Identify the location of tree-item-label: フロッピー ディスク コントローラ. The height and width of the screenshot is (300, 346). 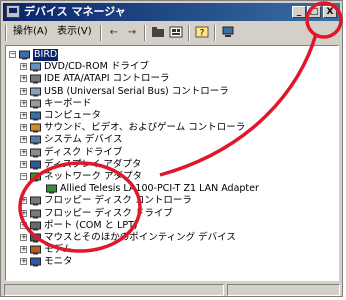
(118, 201).